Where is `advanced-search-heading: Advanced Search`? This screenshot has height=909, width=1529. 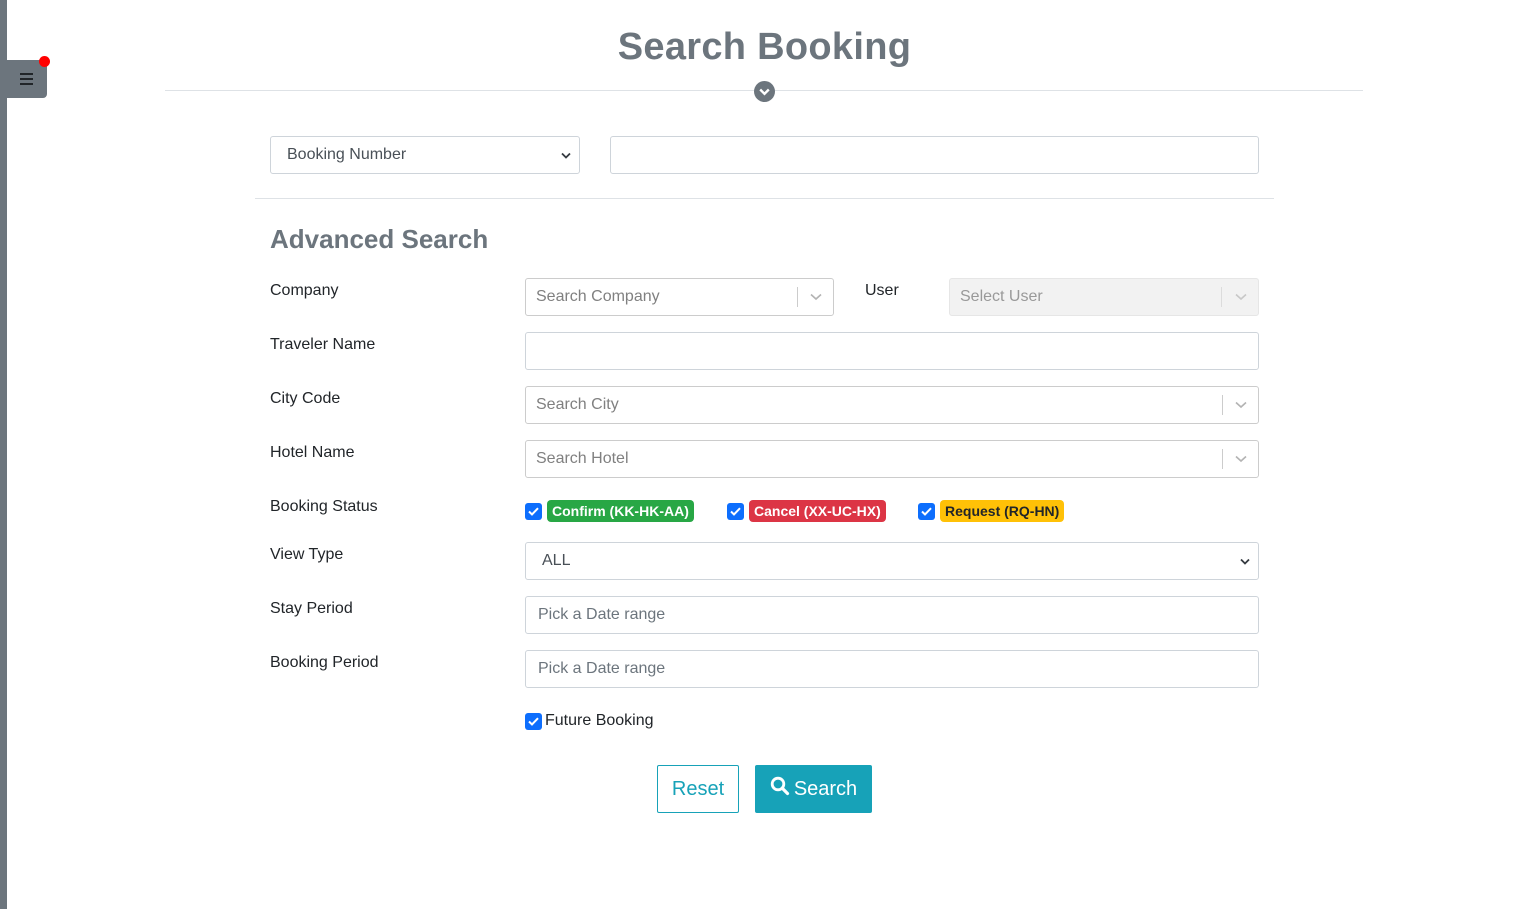
advanced-search-heading: Advanced Search is located at coordinates (379, 239).